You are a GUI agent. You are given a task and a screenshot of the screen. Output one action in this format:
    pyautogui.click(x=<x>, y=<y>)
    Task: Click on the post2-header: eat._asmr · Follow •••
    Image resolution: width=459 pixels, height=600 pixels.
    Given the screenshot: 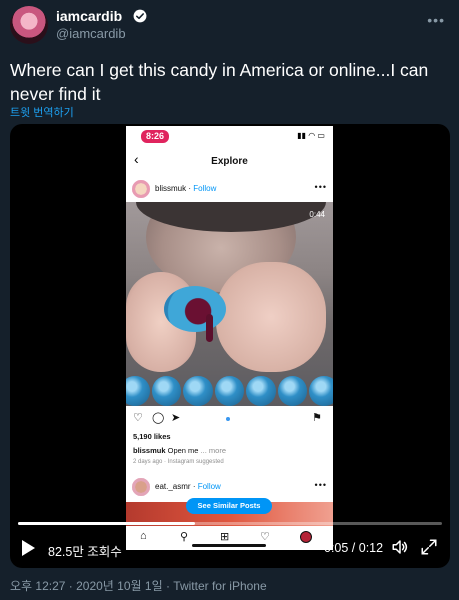 What is the action you would take?
    pyautogui.click(x=229, y=488)
    